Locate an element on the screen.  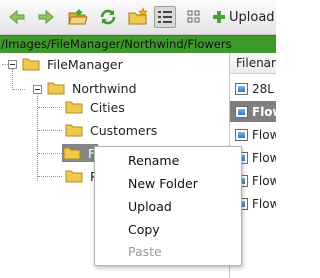
tree-node-customers: Customers is located at coordinates (111, 130).